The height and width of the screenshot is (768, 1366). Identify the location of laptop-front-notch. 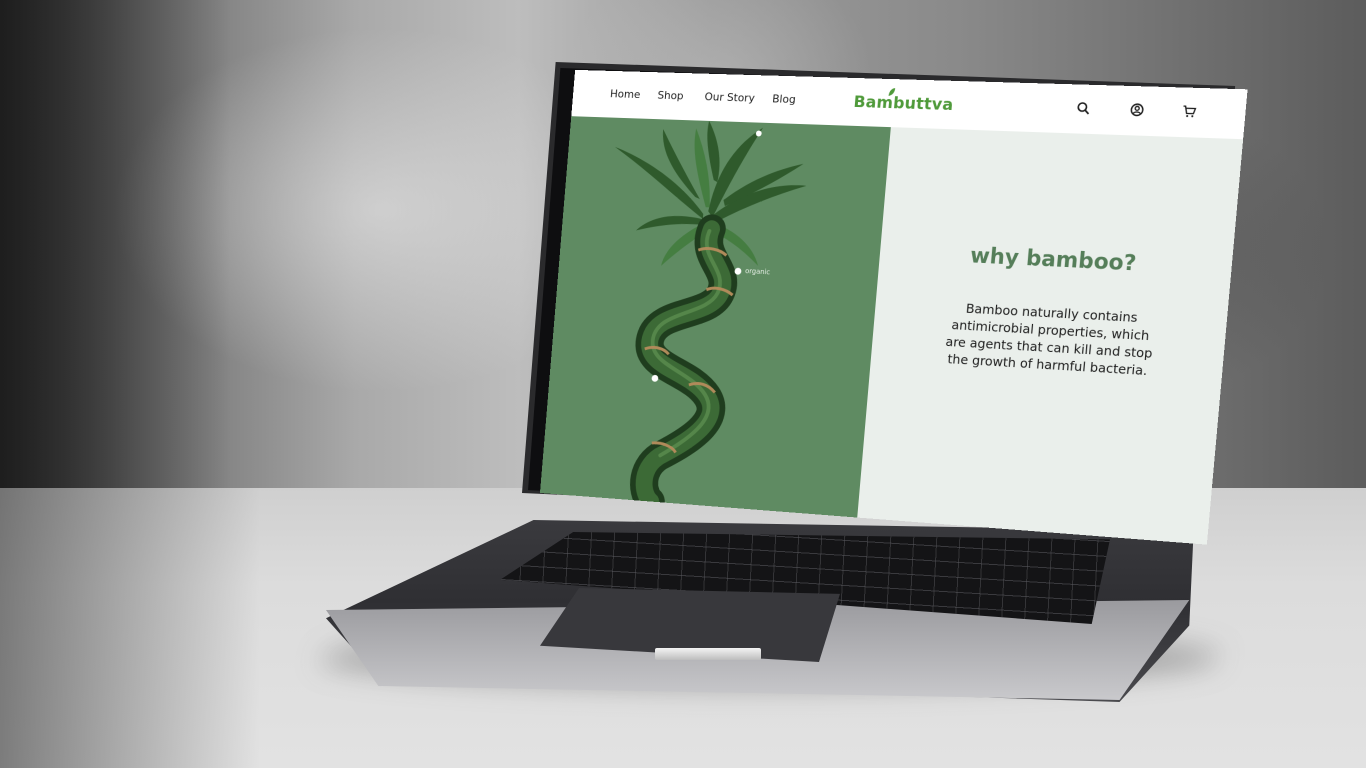
(708, 654).